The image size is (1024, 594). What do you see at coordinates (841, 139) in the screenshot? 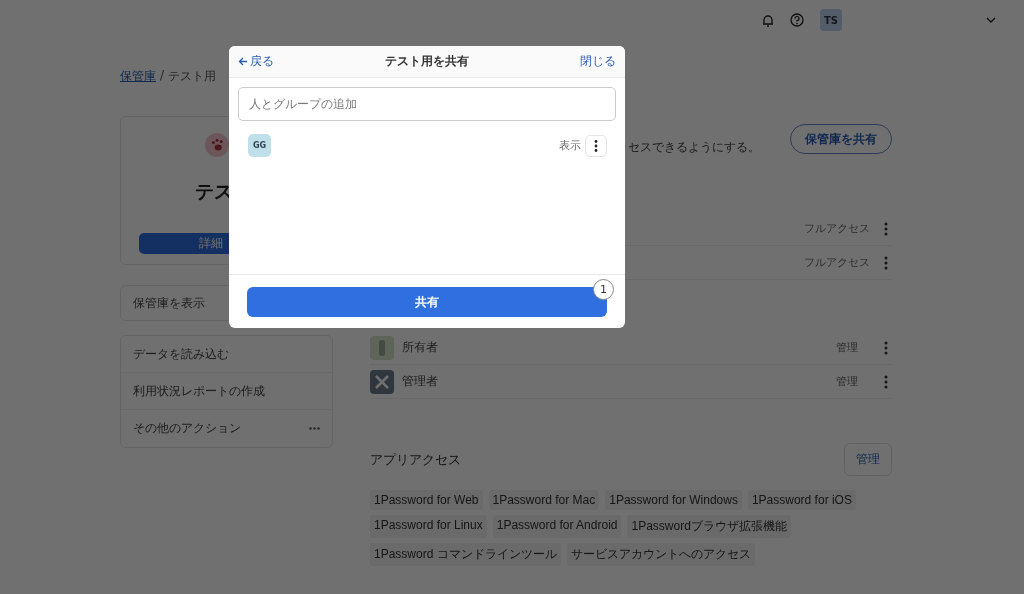
I see `share-vault-button: 保管庫を共有` at bounding box center [841, 139].